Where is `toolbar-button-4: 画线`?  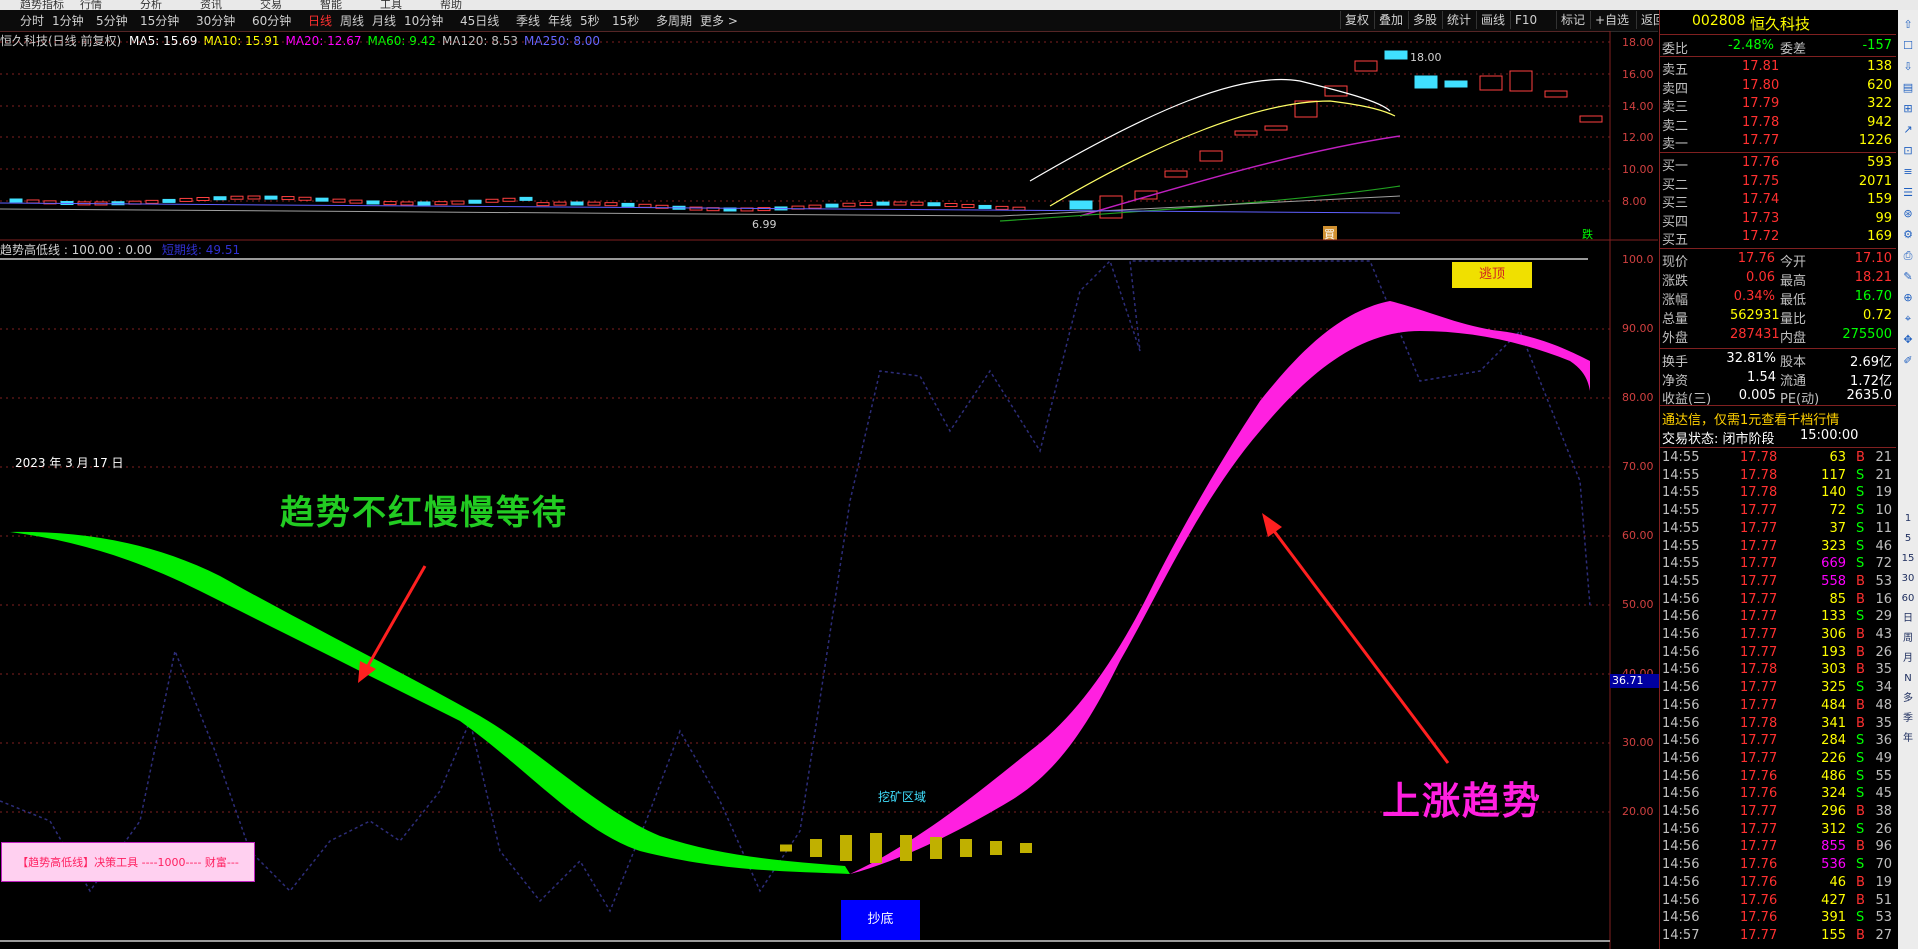 toolbar-button-4: 画线 is located at coordinates (1492, 20).